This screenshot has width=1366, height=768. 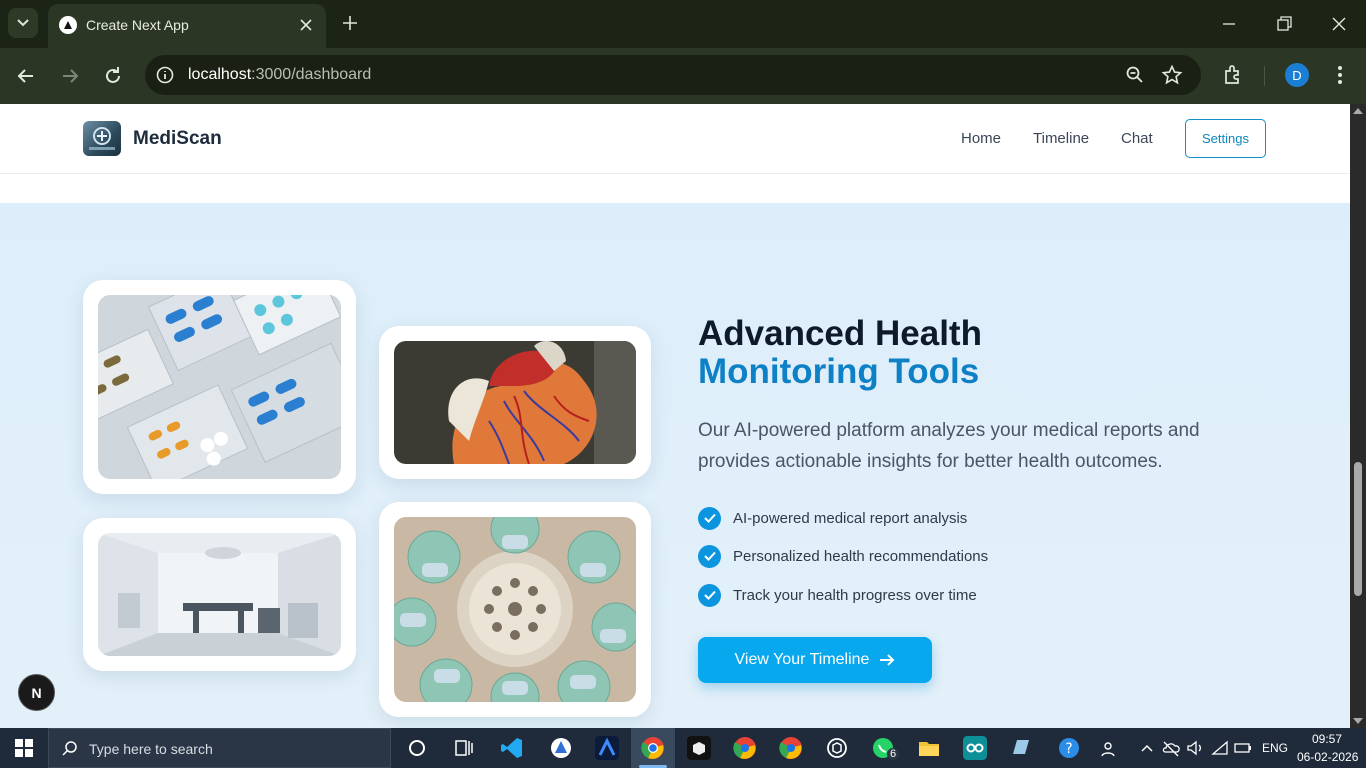 I want to click on page-scrollbar, so click(x=1358, y=416).